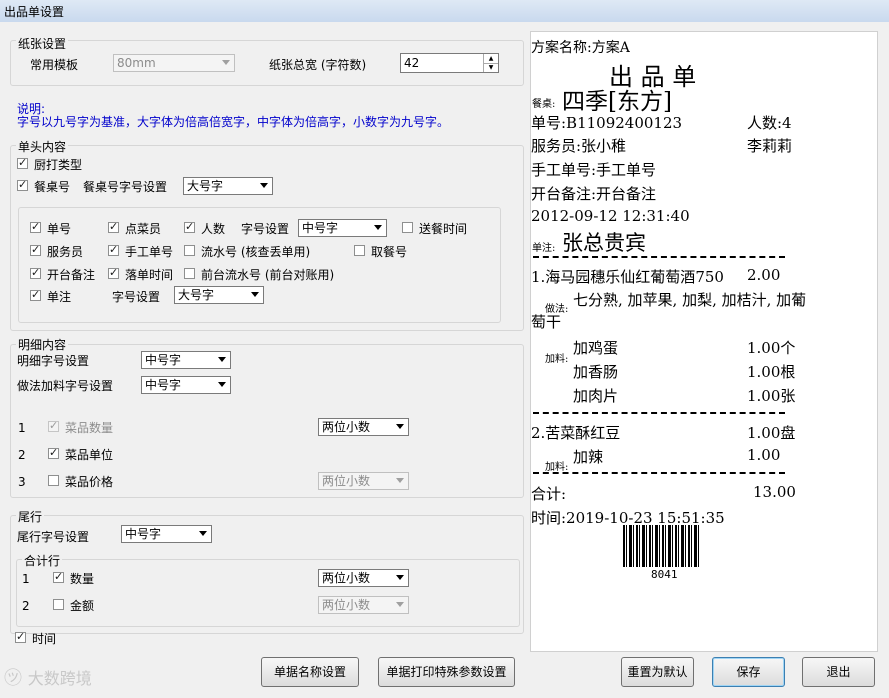  What do you see at coordinates (163, 360) in the screenshot?
I see `detail-font-value: 中号字` at bounding box center [163, 360].